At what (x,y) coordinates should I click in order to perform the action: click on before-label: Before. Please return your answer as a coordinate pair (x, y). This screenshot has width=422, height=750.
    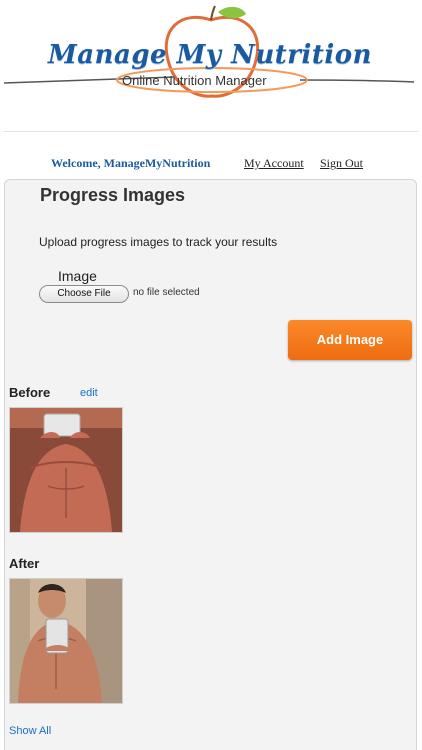
    Looking at the image, I should click on (30, 392).